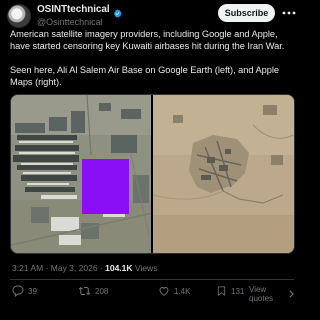 Image resolution: width=320 pixels, height=320 pixels. Describe the element at coordinates (230, 291) in the screenshot. I see `bookmark-button: 131` at that location.